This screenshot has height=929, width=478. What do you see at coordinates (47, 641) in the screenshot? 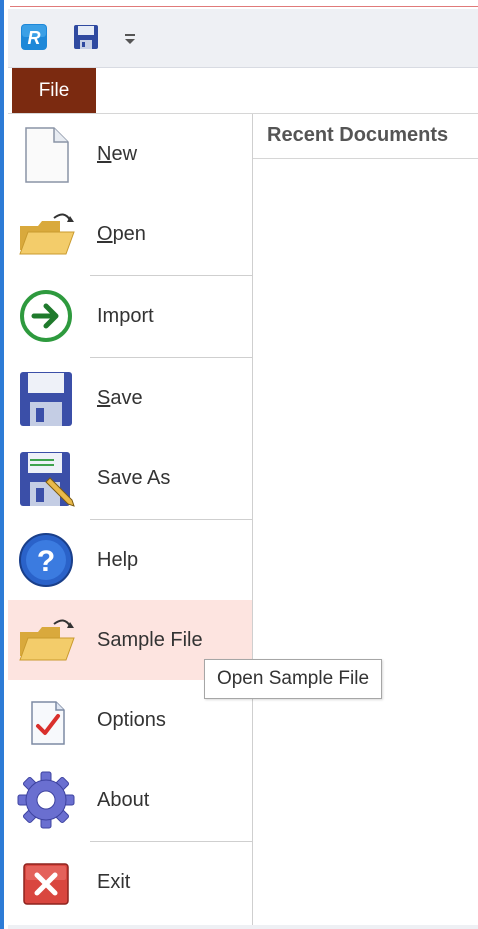
I see `sample-folder-icon` at bounding box center [47, 641].